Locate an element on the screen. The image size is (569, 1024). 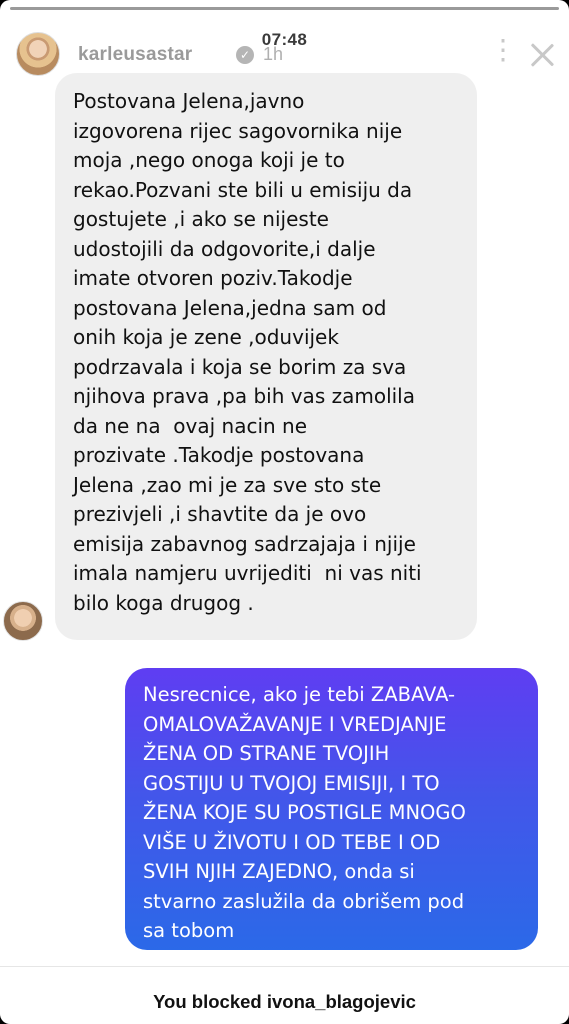
story-timestamp: 1h is located at coordinates (273, 54).